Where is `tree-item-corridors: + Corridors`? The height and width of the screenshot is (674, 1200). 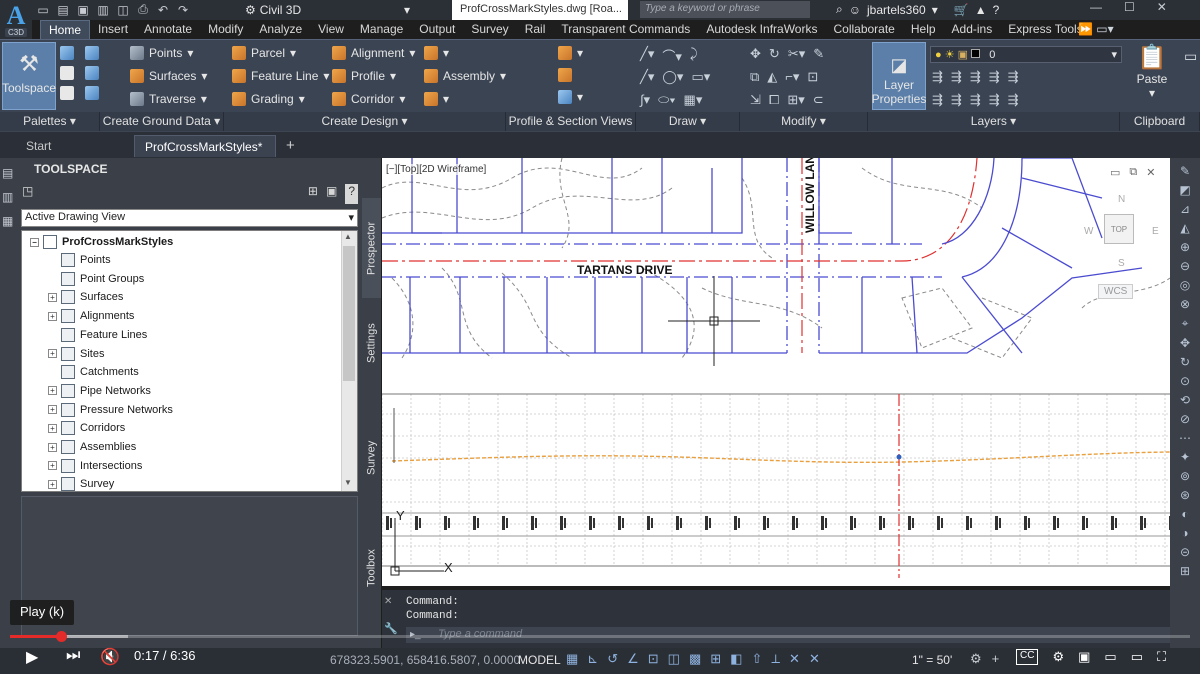 tree-item-corridors: + Corridors is located at coordinates (86, 428).